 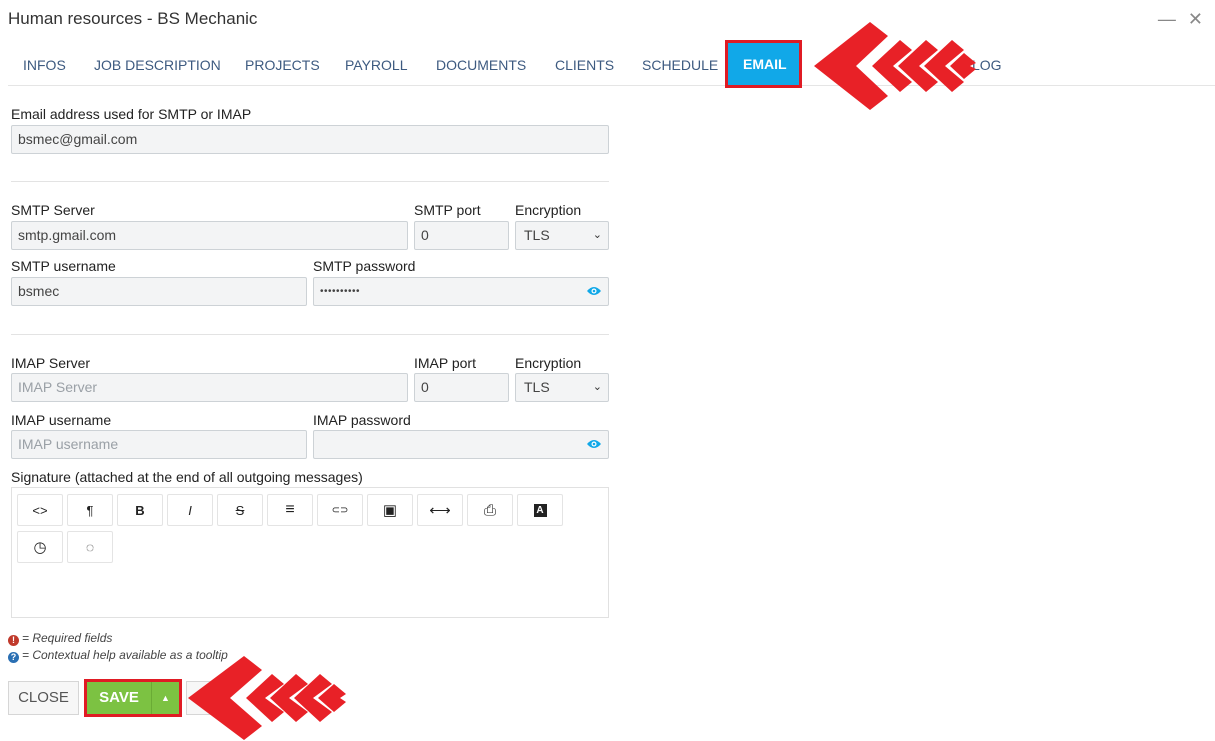 What do you see at coordinates (440, 510) in the screenshot?
I see `horizontal-rule-icon: ⟷` at bounding box center [440, 510].